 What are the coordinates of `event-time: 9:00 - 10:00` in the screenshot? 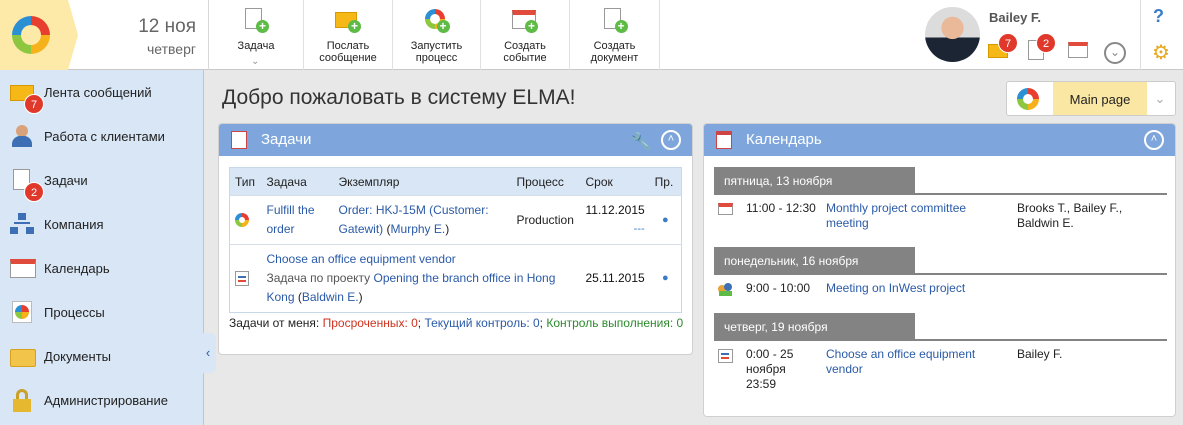 It's located at (778, 288).